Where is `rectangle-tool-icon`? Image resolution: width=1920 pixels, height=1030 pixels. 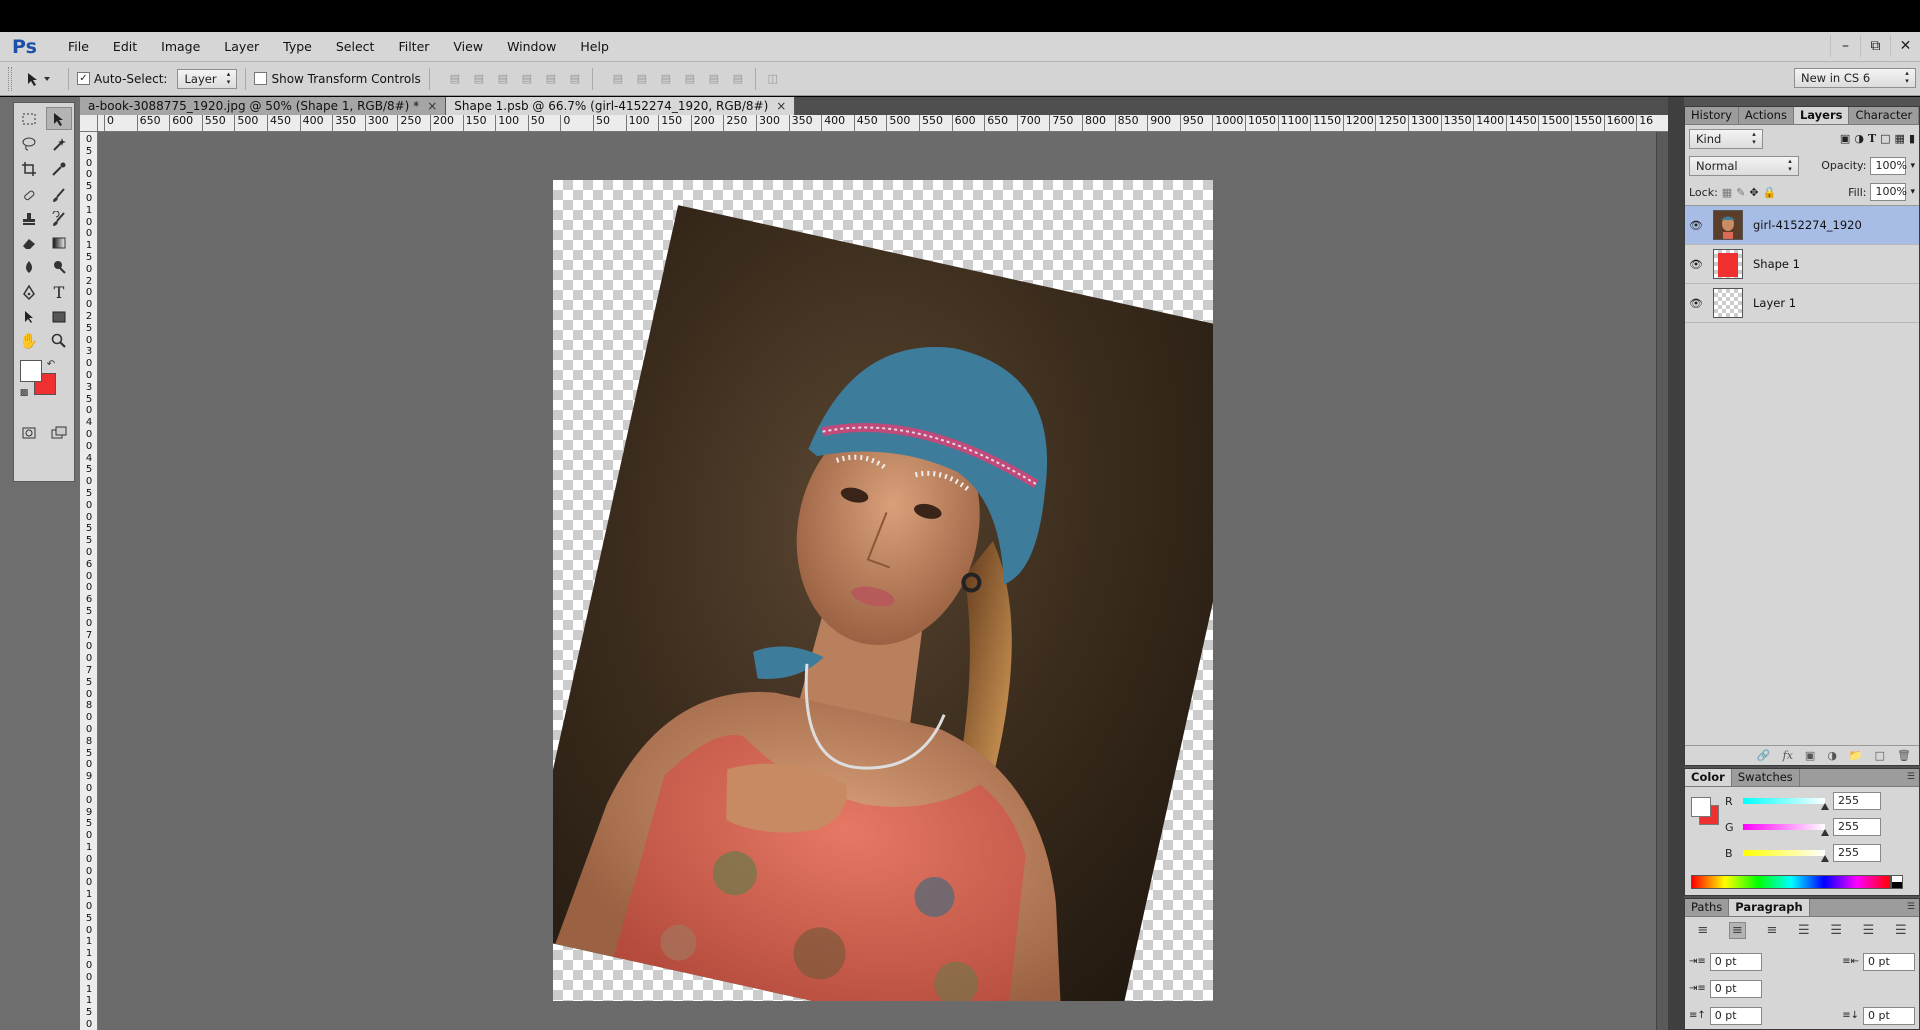 rectangle-tool-icon is located at coordinates (59, 316).